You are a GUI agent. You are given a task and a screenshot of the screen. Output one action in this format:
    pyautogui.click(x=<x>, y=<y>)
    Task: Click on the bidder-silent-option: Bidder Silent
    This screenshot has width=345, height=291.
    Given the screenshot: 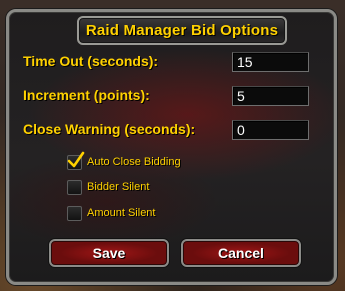 What is the action you would take?
    pyautogui.click(x=108, y=187)
    